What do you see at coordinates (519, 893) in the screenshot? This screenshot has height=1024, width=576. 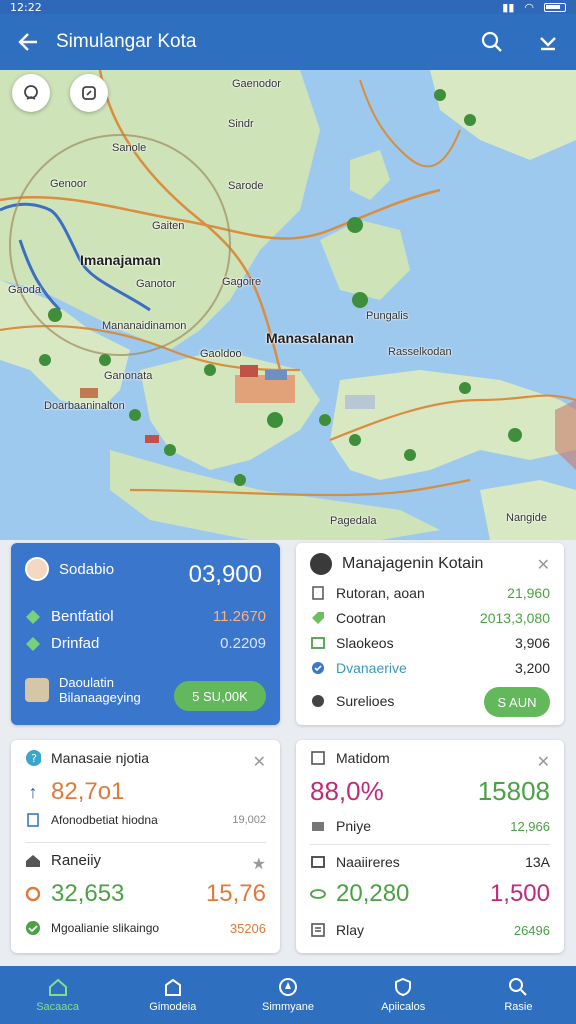 I see `value-b: 1,500` at bounding box center [519, 893].